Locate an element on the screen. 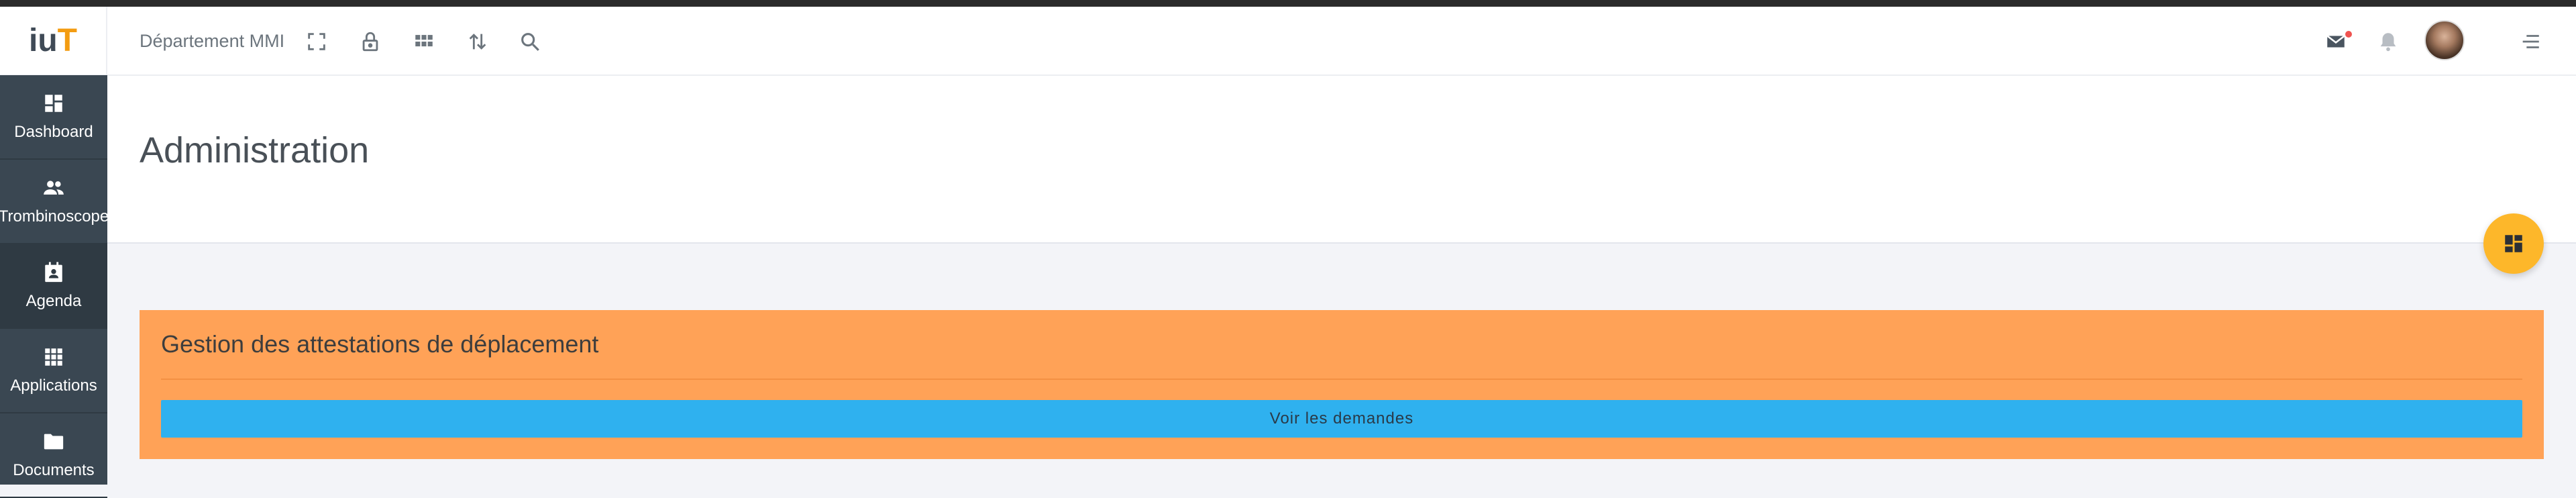 The width and height of the screenshot is (2576, 498). sidebar-item-label: Dashboard is located at coordinates (53, 132).